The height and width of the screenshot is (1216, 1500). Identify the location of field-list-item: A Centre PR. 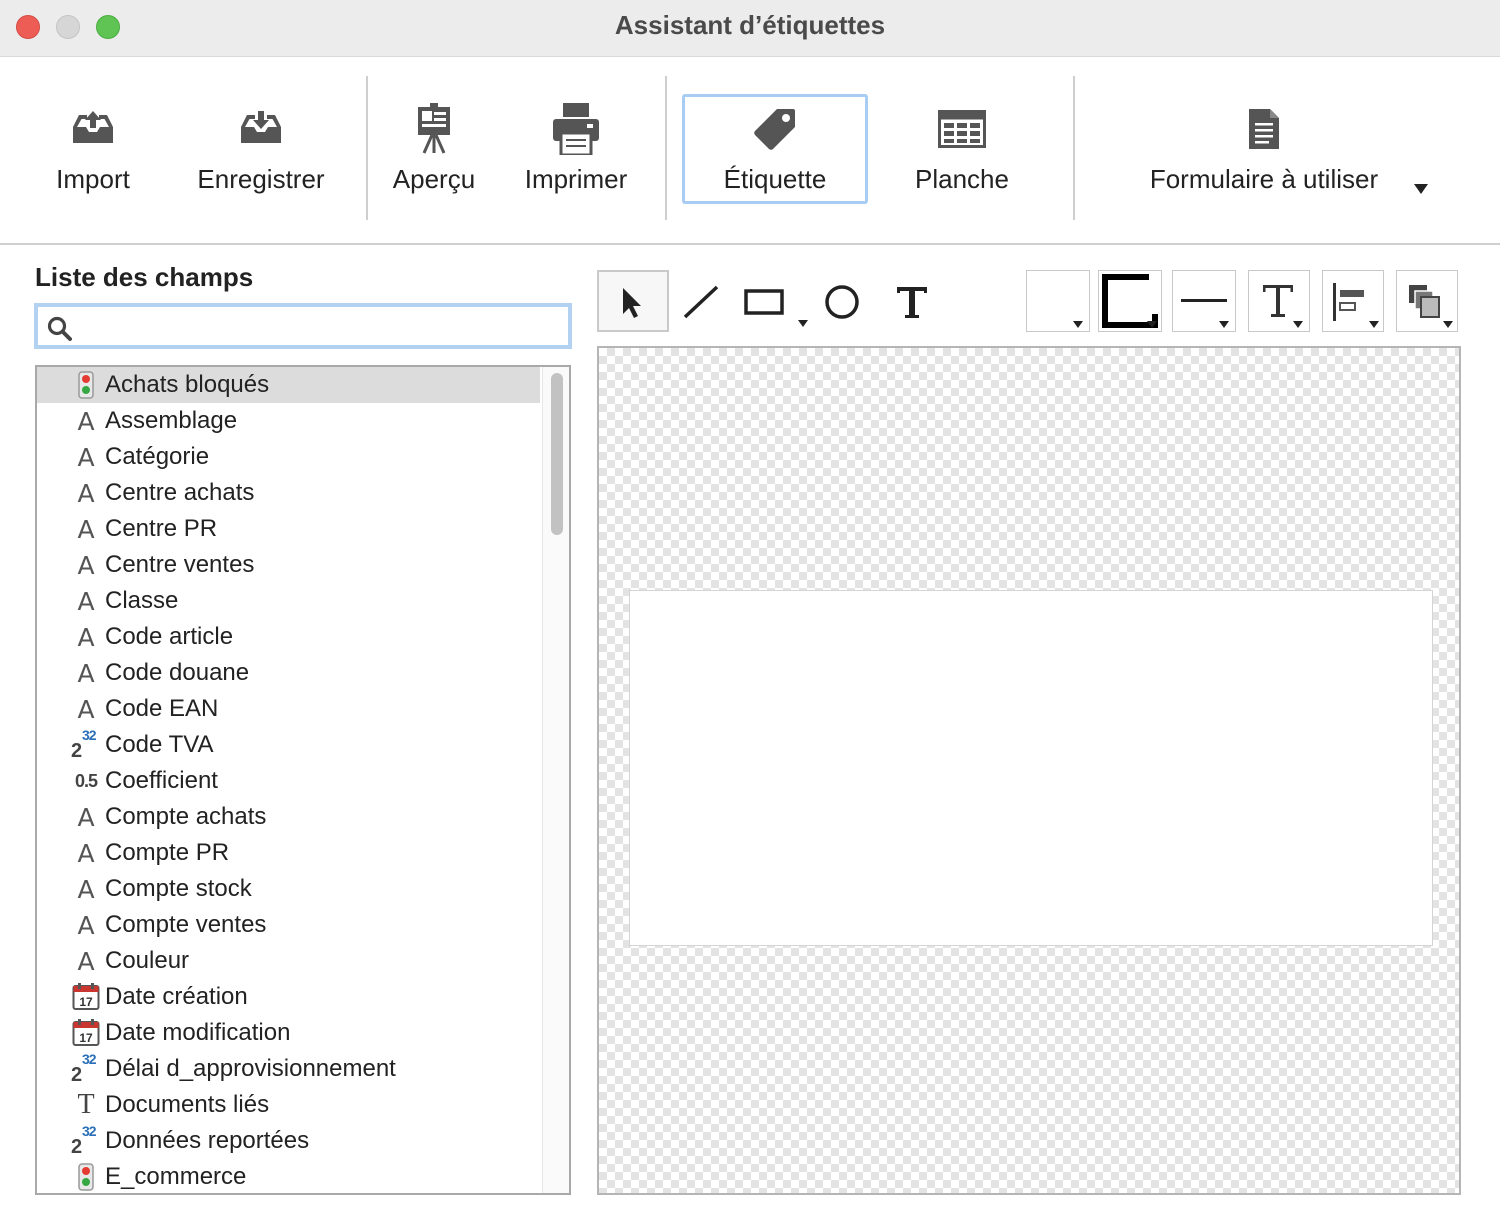
(288, 529).